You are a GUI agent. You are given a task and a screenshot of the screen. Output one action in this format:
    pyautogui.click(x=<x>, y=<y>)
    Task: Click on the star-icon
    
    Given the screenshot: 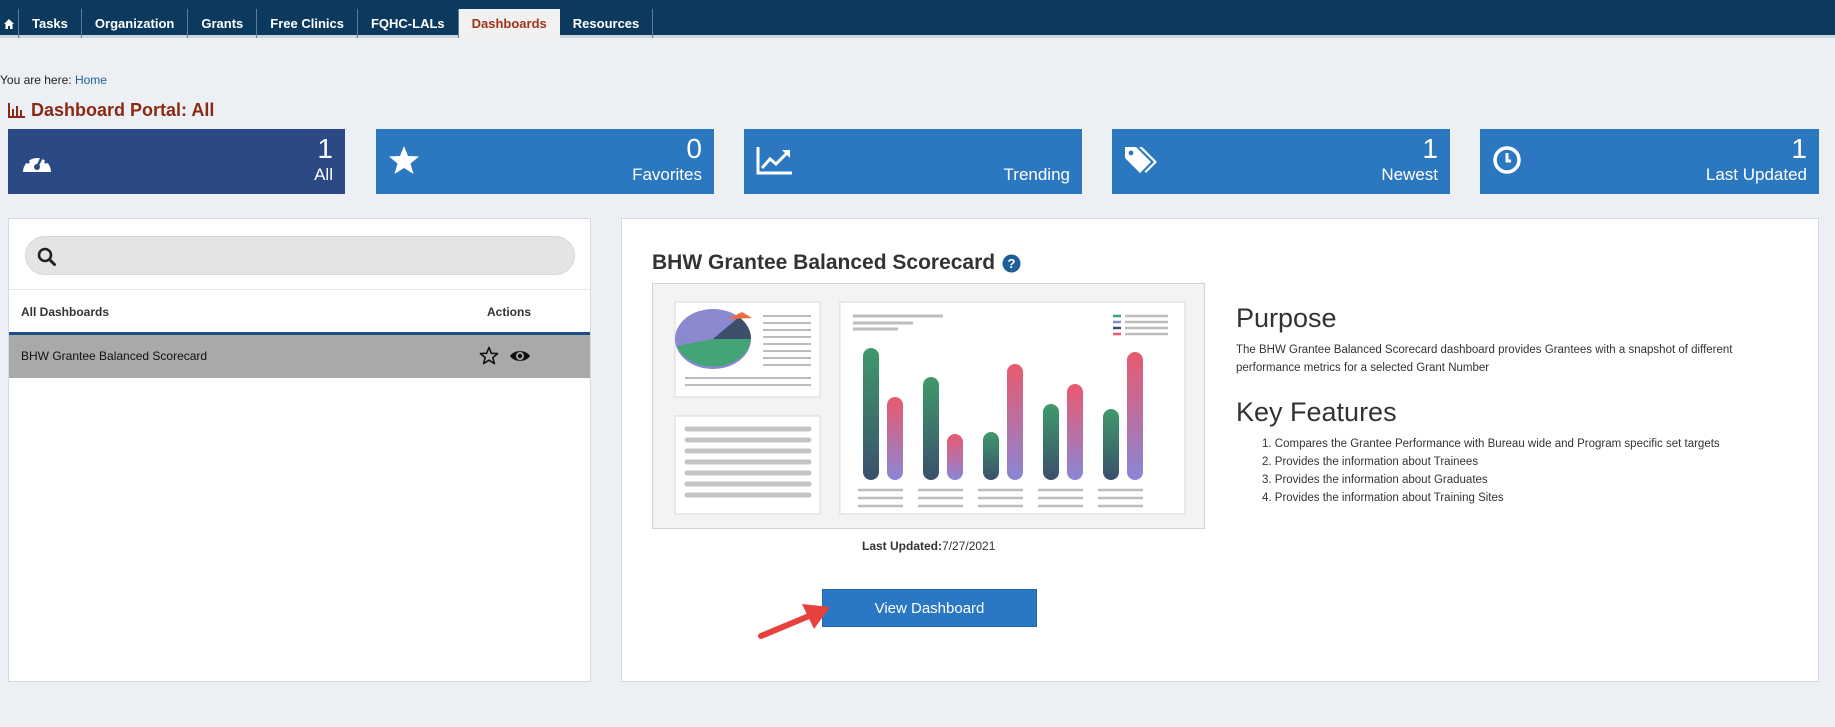 What is the action you would take?
    pyautogui.click(x=404, y=160)
    